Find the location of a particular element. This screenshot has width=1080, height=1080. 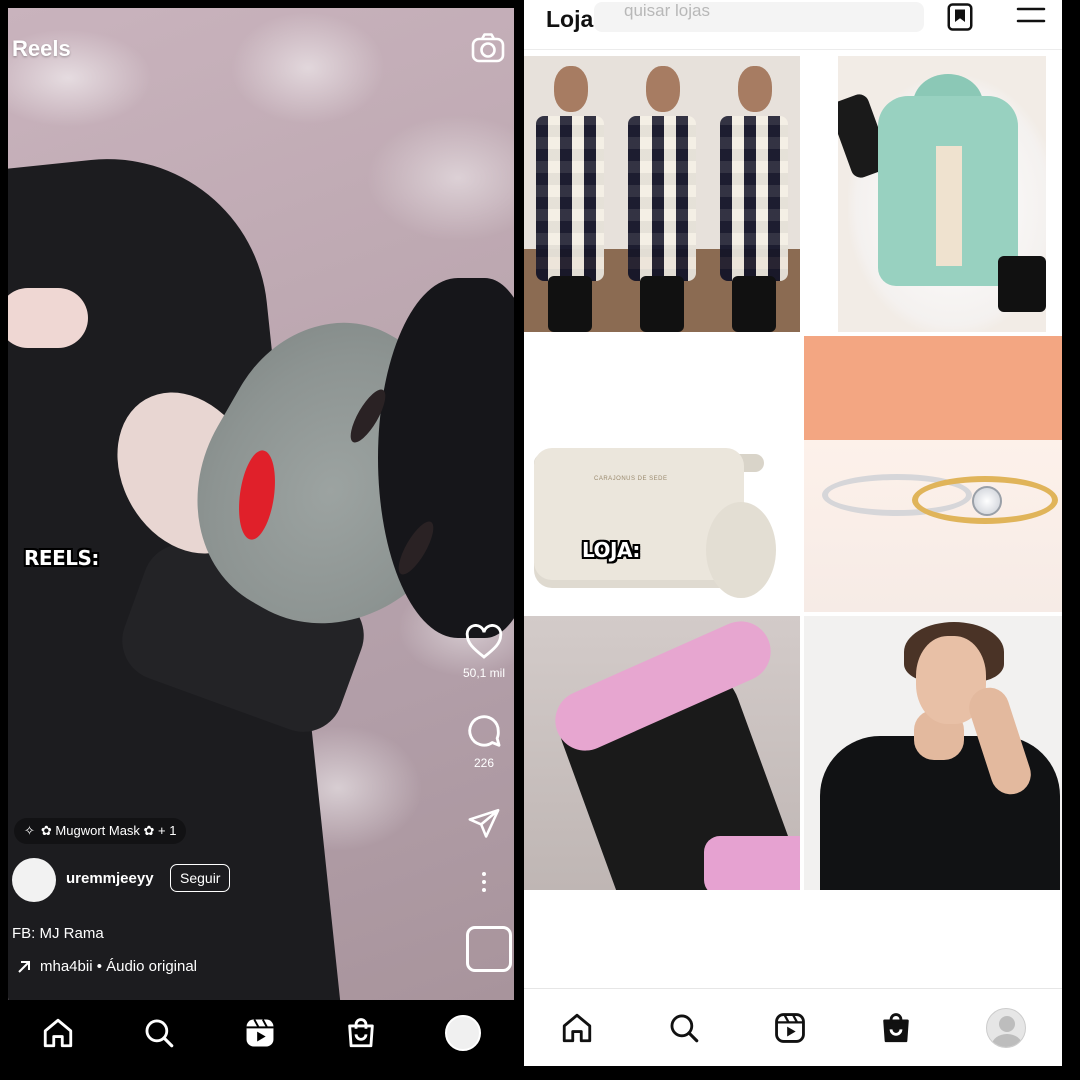

black-handbag is located at coordinates (1022, 284).